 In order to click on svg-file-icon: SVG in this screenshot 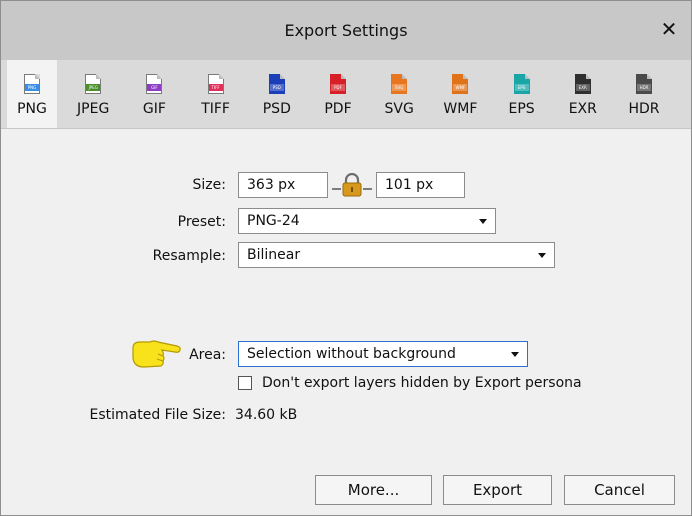, I will do `click(399, 84)`.